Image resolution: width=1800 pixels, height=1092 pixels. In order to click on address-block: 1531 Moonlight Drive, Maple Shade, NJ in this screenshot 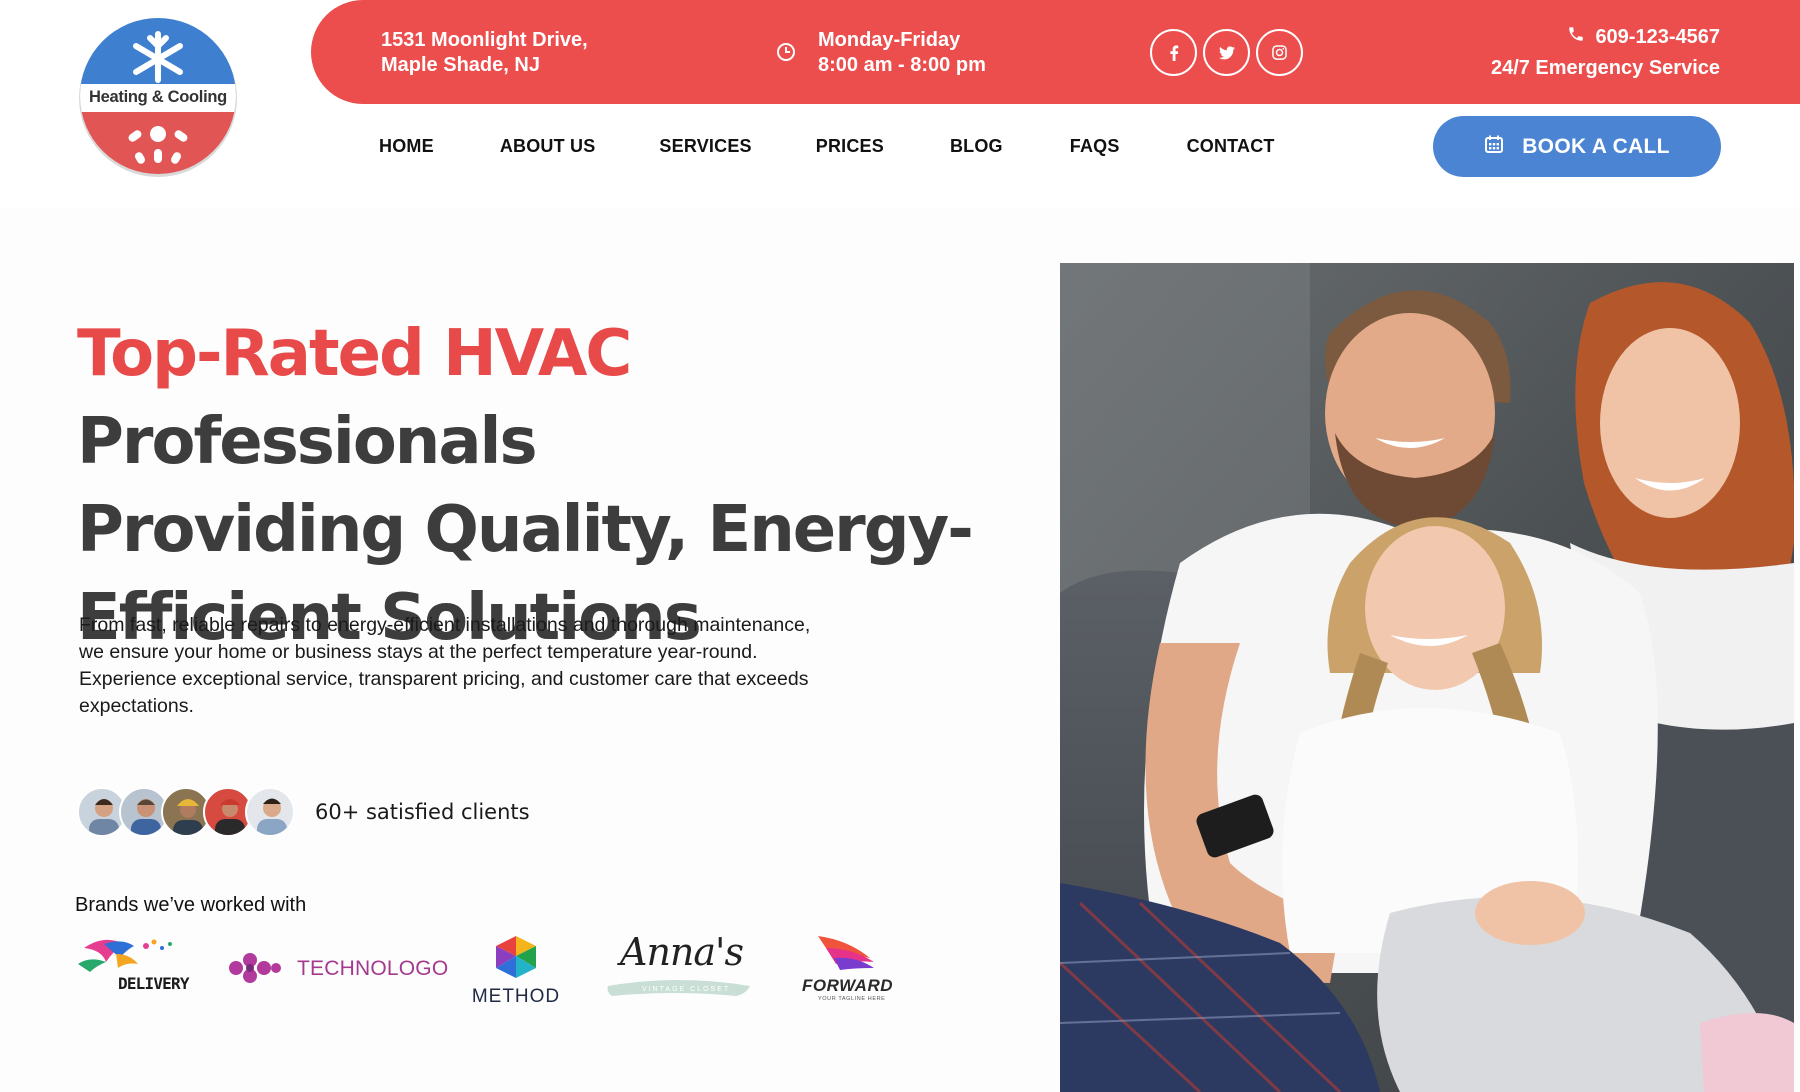, I will do `click(484, 53)`.